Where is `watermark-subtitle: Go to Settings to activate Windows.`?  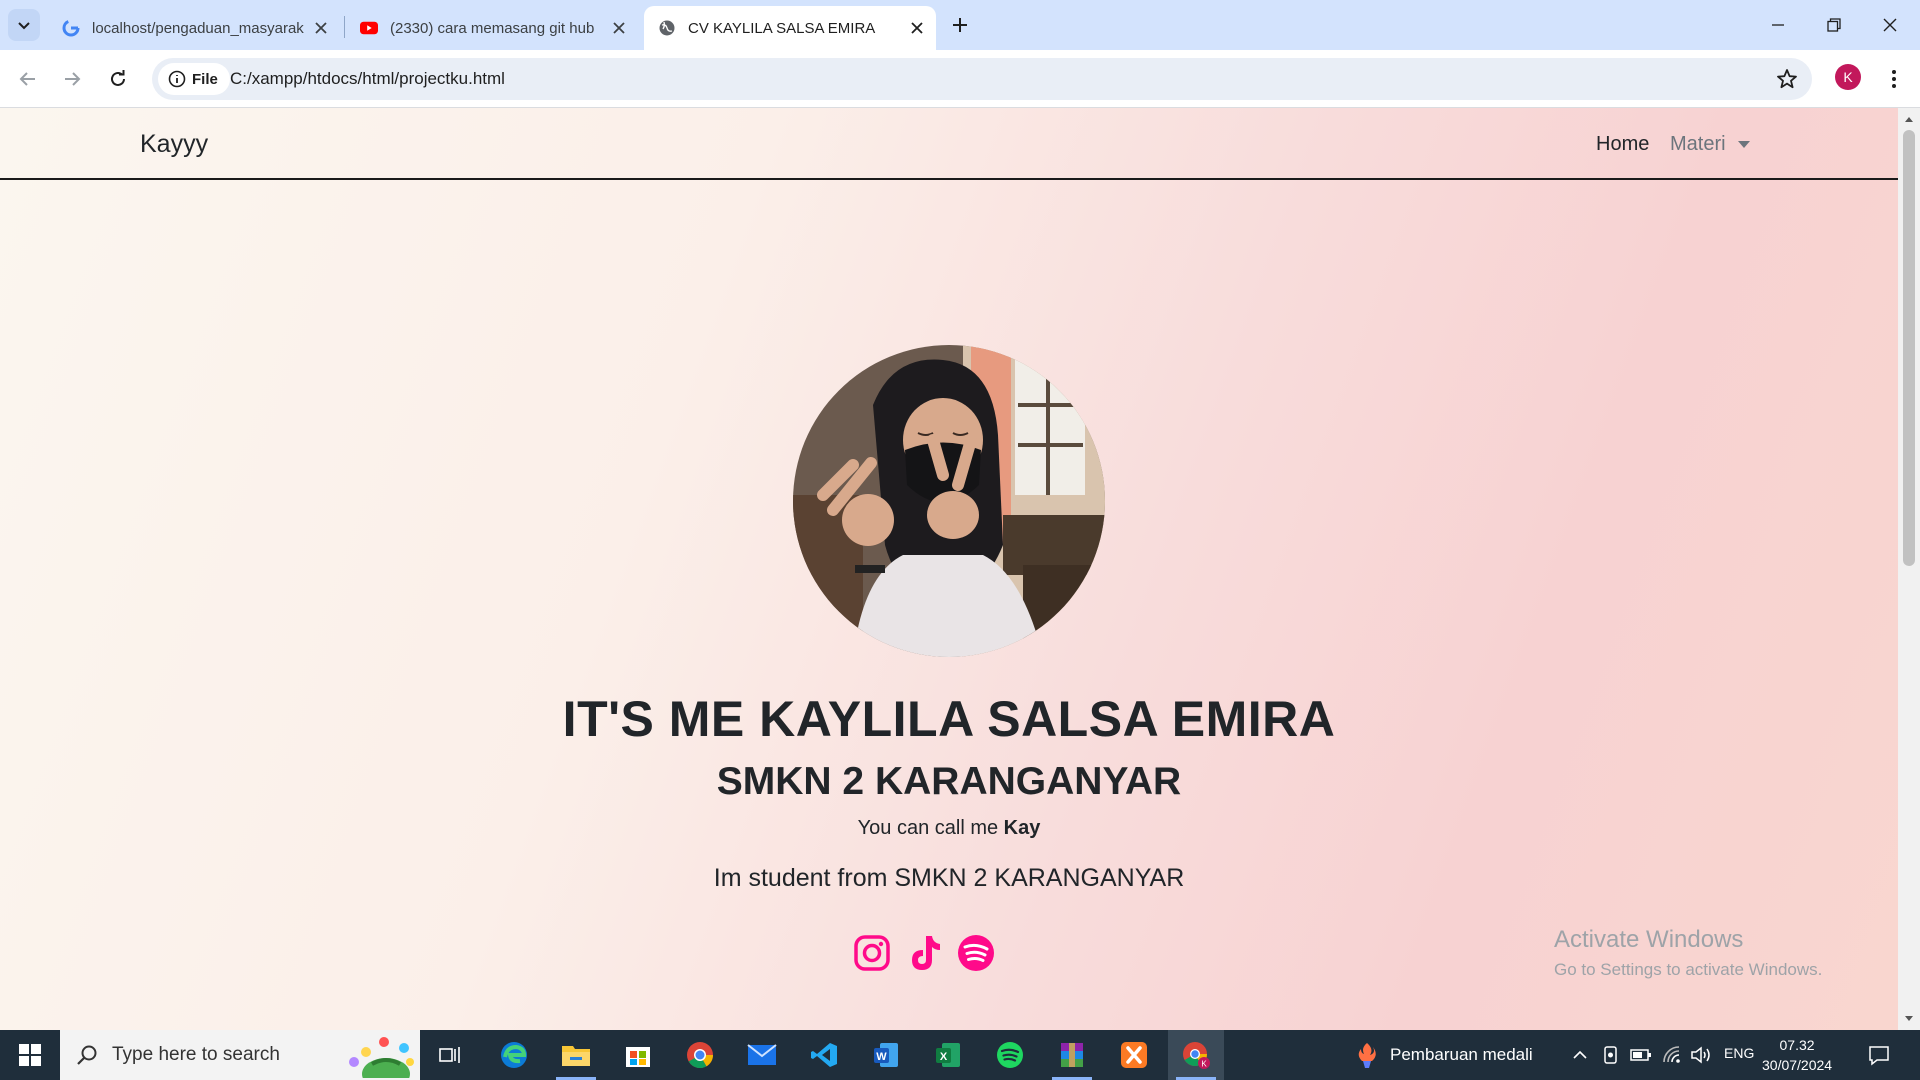 watermark-subtitle: Go to Settings to activate Windows. is located at coordinates (1688, 969).